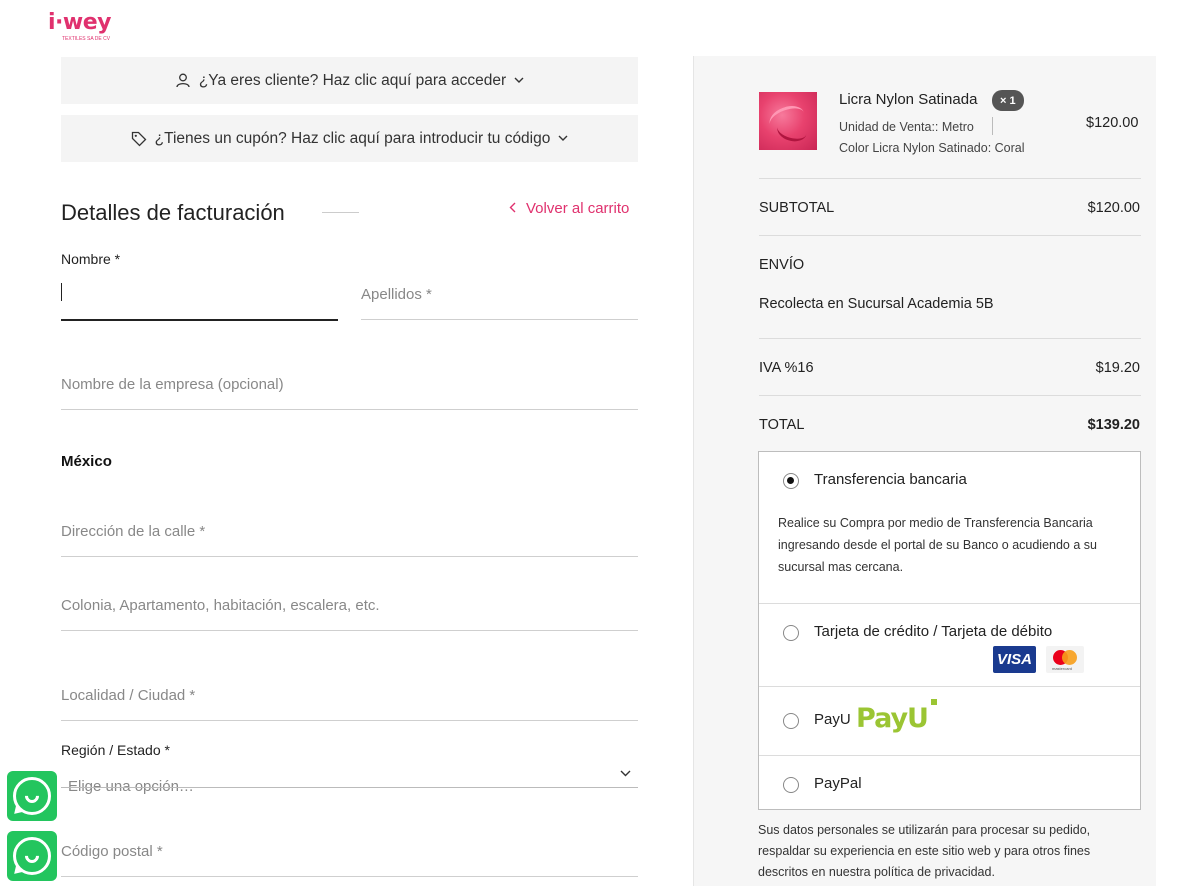 This screenshot has height=886, width=1196. I want to click on postcode-field-underline, so click(349, 876).